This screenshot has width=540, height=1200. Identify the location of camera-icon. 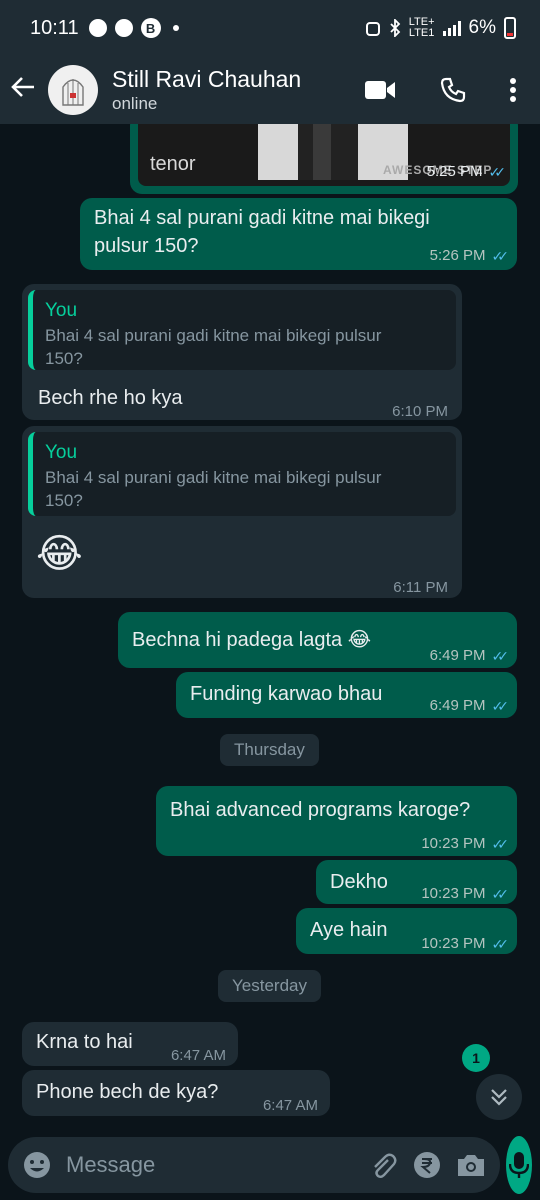
(471, 1165).